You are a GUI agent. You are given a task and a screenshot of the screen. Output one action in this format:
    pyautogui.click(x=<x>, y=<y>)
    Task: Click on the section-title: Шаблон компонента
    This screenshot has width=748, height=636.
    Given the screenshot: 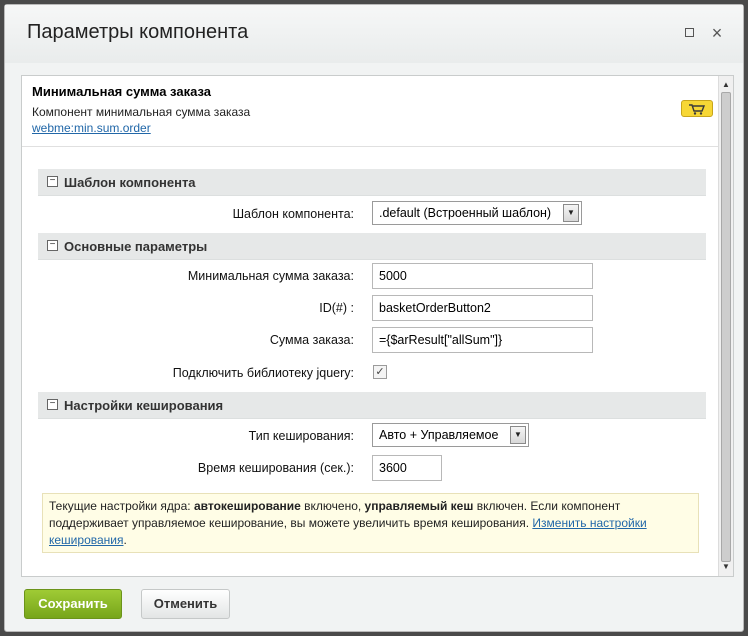 What is the action you would take?
    pyautogui.click(x=130, y=182)
    